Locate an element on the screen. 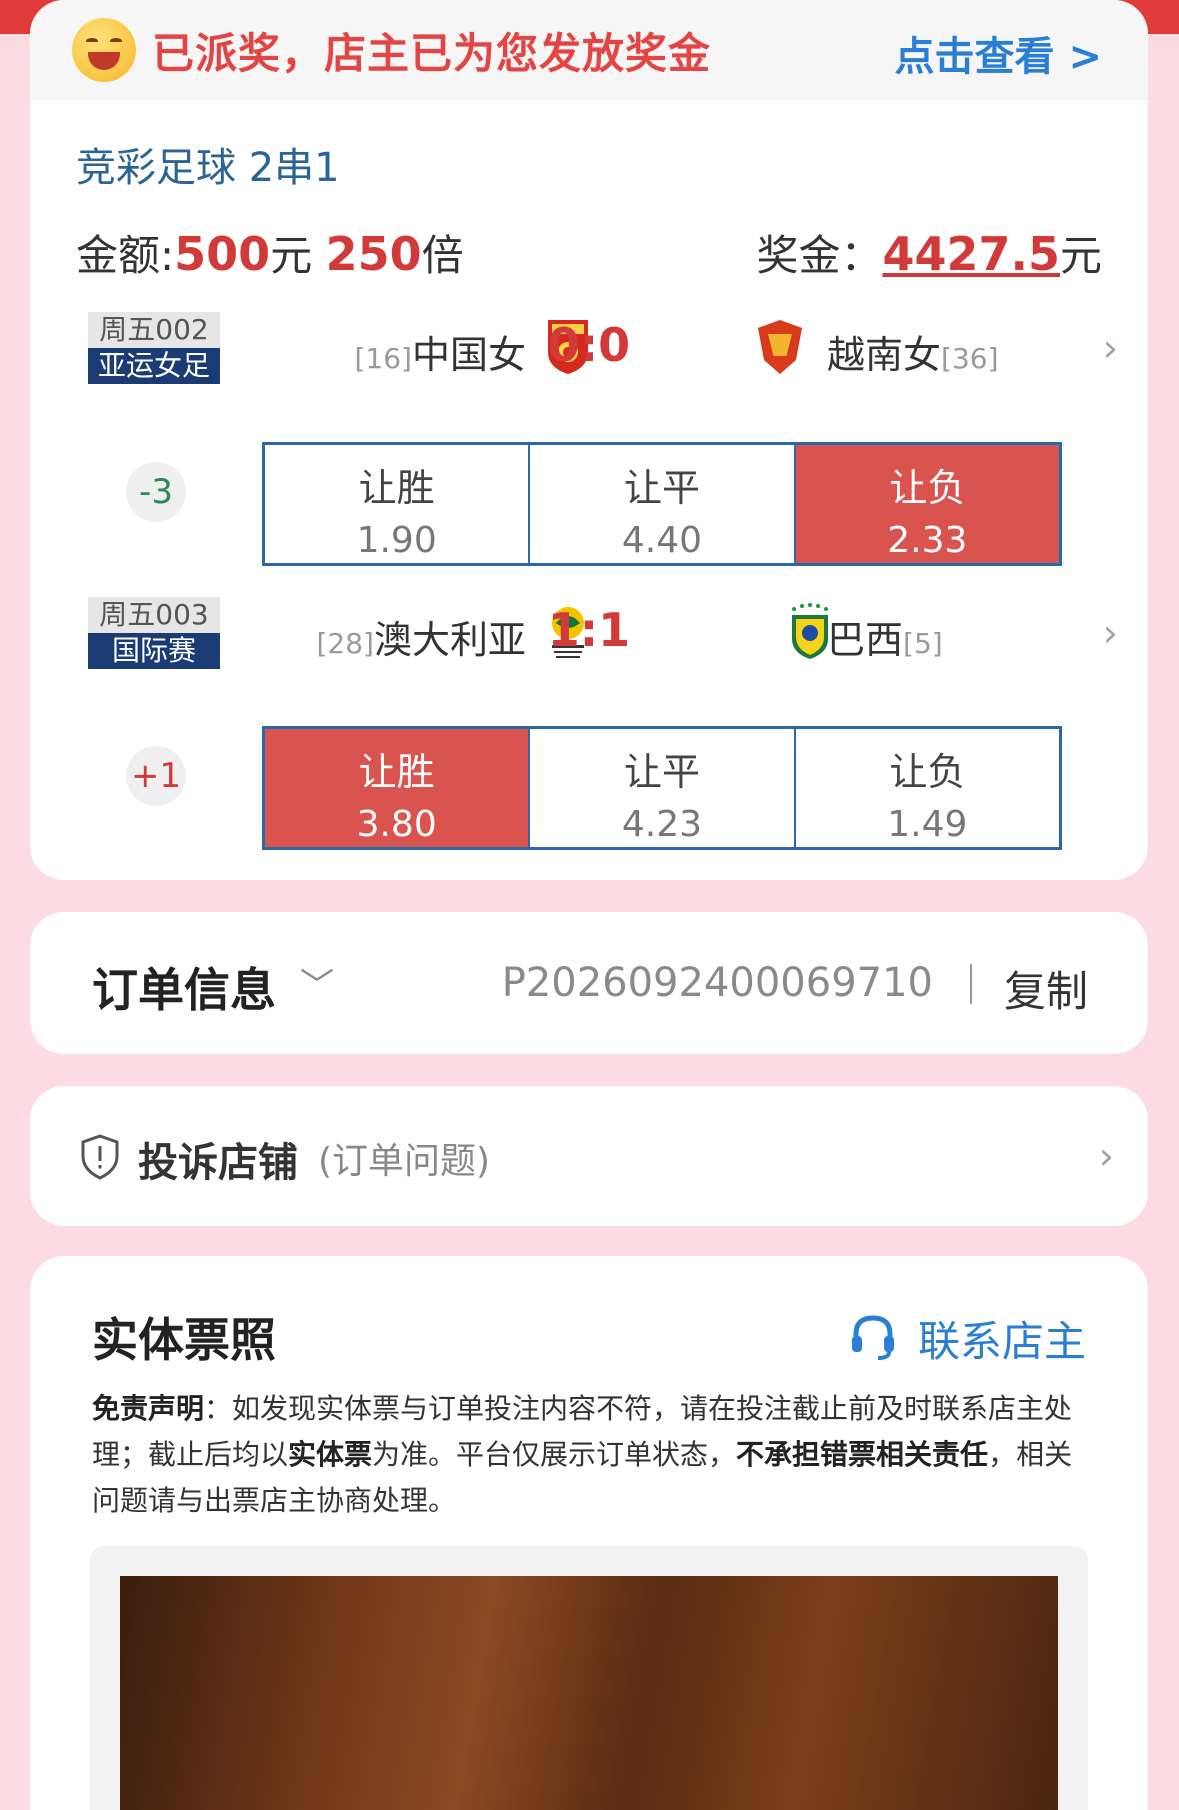 This screenshot has width=1179, height=1810. away-rank: [36] is located at coordinates (970, 358).